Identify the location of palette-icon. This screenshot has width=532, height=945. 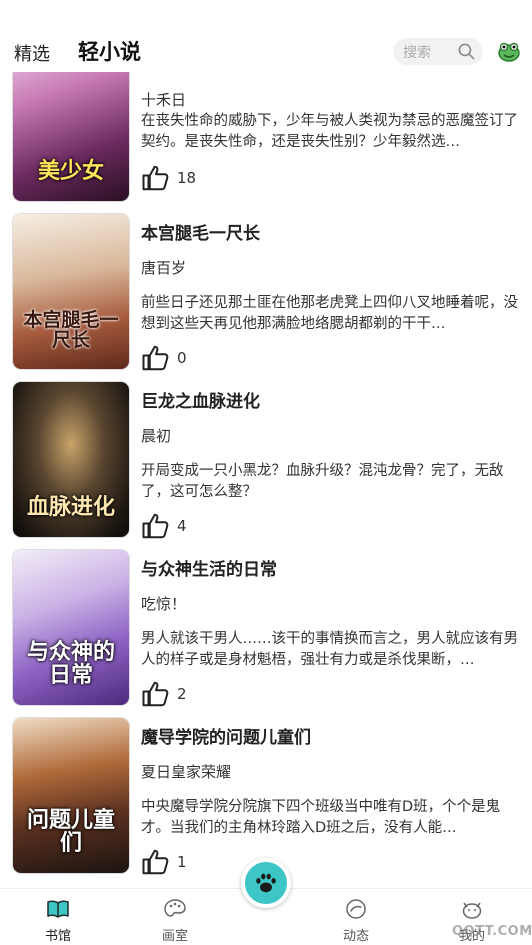
(175, 908).